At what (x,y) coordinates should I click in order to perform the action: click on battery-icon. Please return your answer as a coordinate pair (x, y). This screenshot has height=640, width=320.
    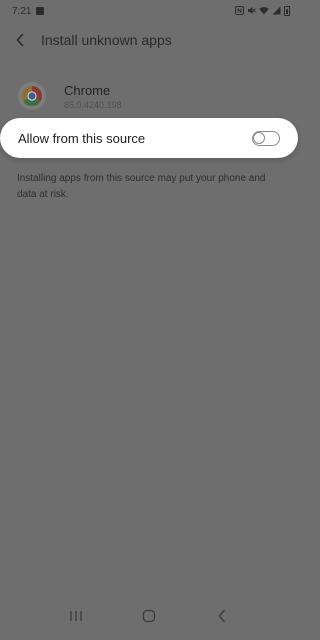
    Looking at the image, I should click on (287, 11).